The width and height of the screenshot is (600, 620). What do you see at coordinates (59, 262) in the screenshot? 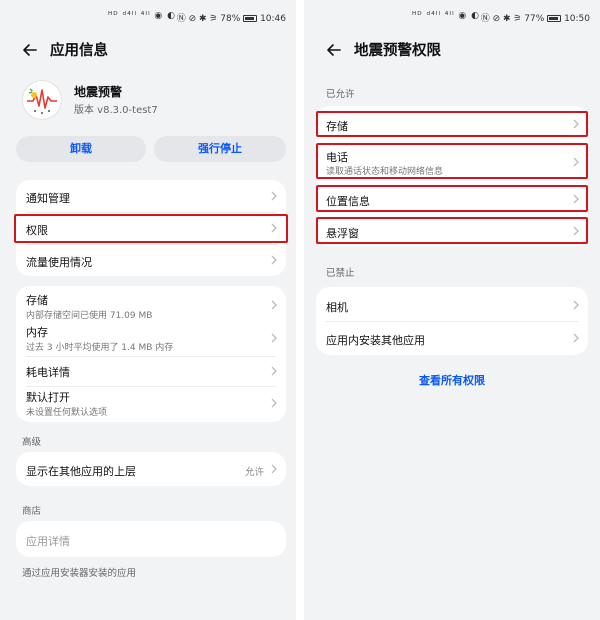
I see `menu-item-label: 流量使用情况` at bounding box center [59, 262].